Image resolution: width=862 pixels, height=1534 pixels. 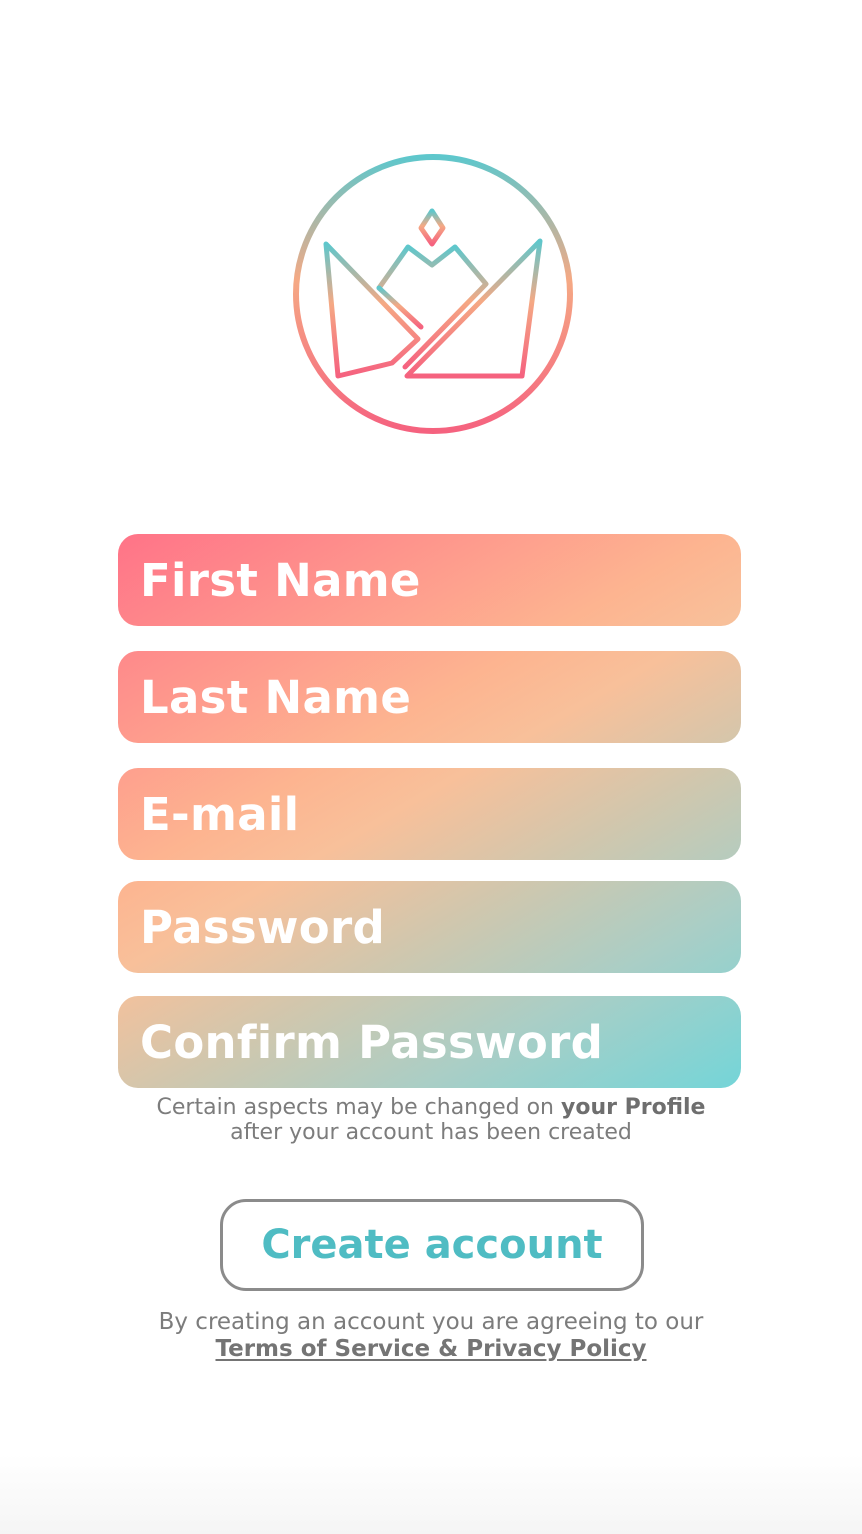 I want to click on email-field: E-mail, so click(x=429, y=814).